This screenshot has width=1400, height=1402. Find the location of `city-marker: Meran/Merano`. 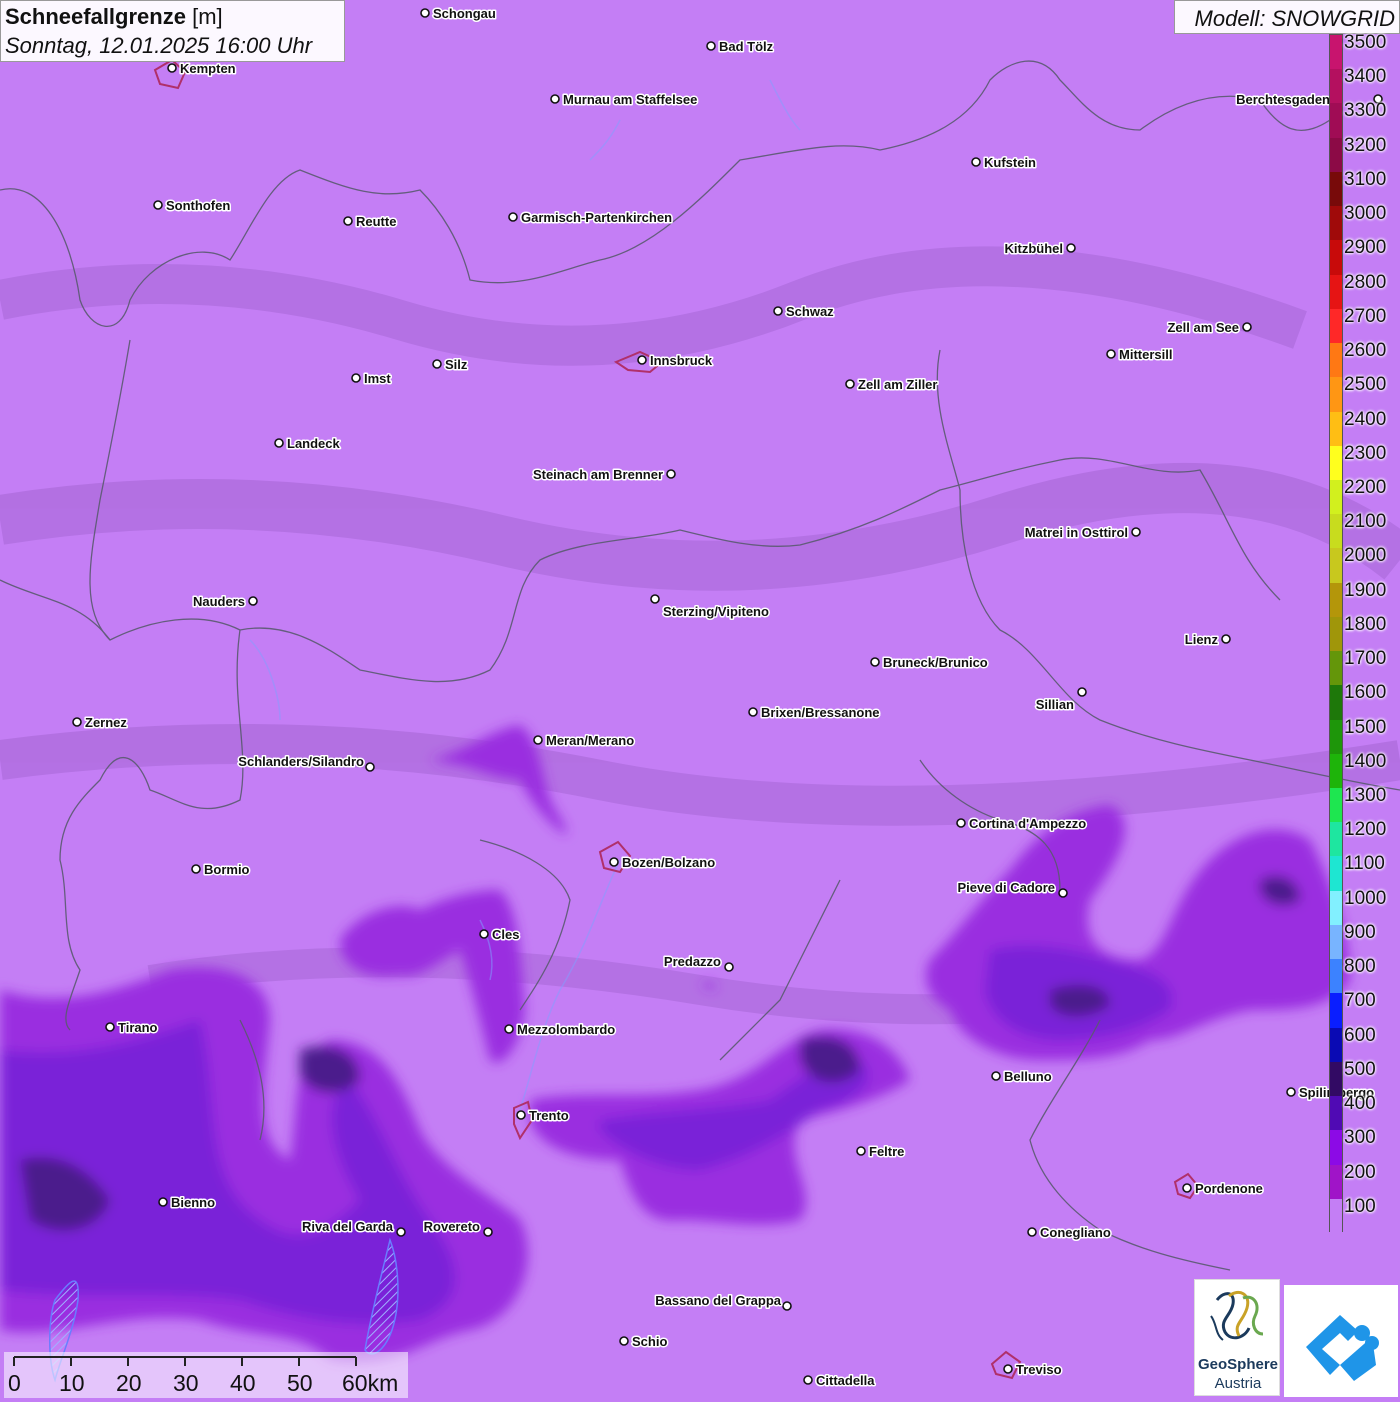

city-marker: Meran/Merano is located at coordinates (584, 741).